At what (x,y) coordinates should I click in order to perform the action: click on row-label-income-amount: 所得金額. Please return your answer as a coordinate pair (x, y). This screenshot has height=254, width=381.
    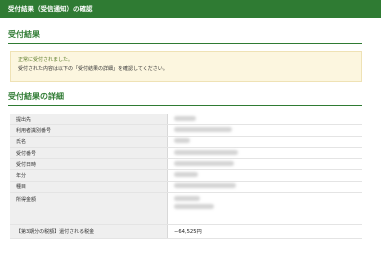
    Looking at the image, I should click on (89, 209).